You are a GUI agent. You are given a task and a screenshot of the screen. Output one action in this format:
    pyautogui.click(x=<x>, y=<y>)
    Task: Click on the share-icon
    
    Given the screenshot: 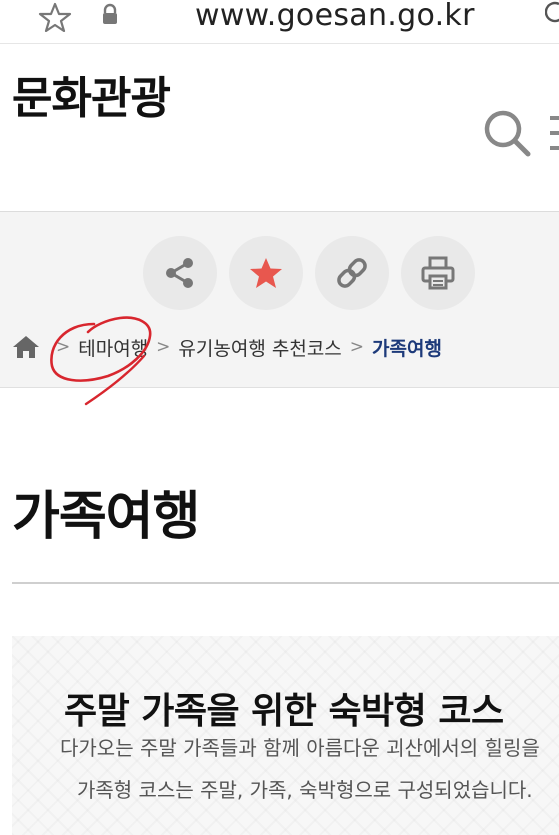 What is the action you would take?
    pyautogui.click(x=179, y=273)
    